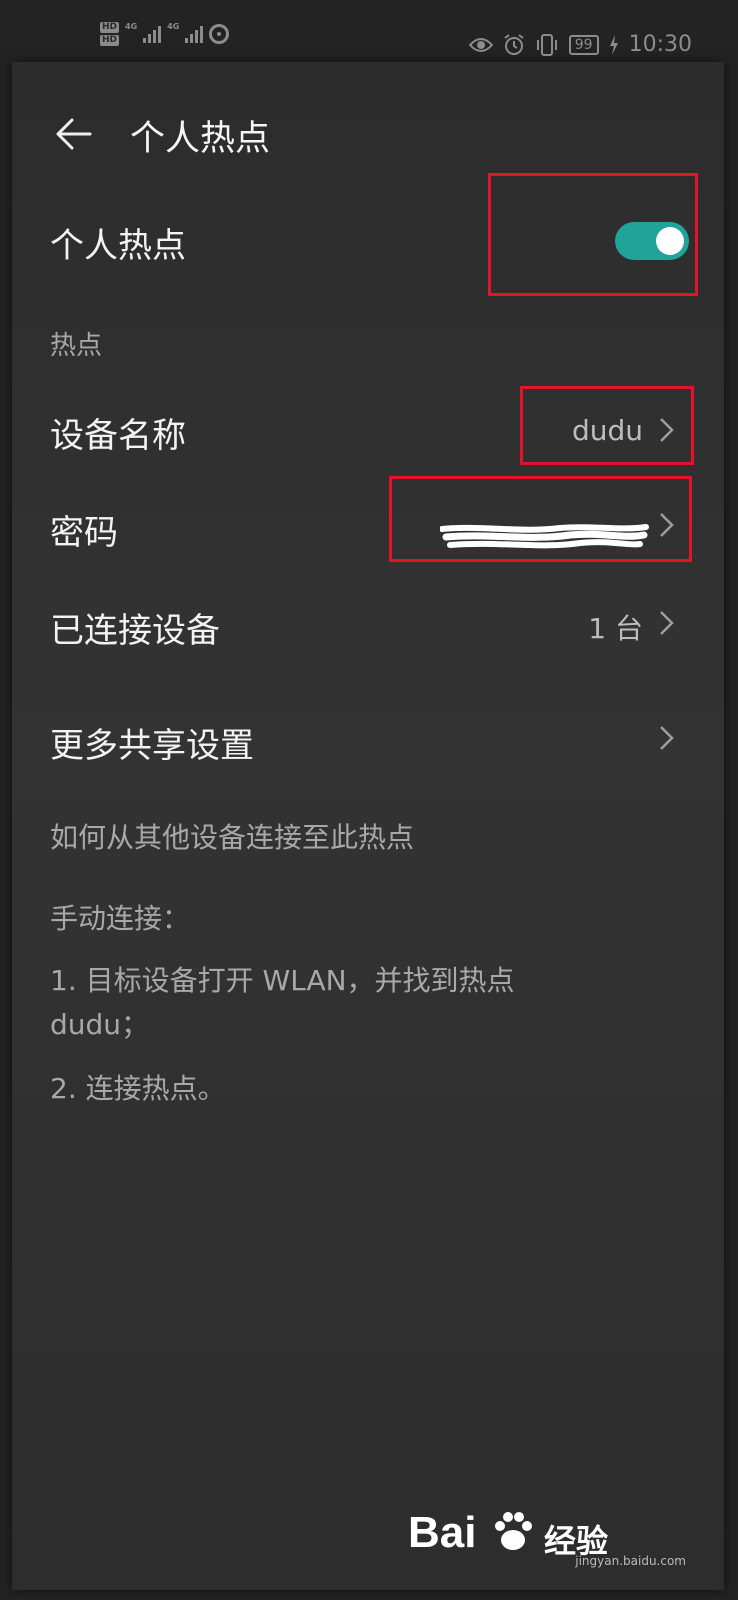 Image resolution: width=738 pixels, height=1600 pixels. What do you see at coordinates (615, 628) in the screenshot?
I see `connected-devices-value: 1 台` at bounding box center [615, 628].